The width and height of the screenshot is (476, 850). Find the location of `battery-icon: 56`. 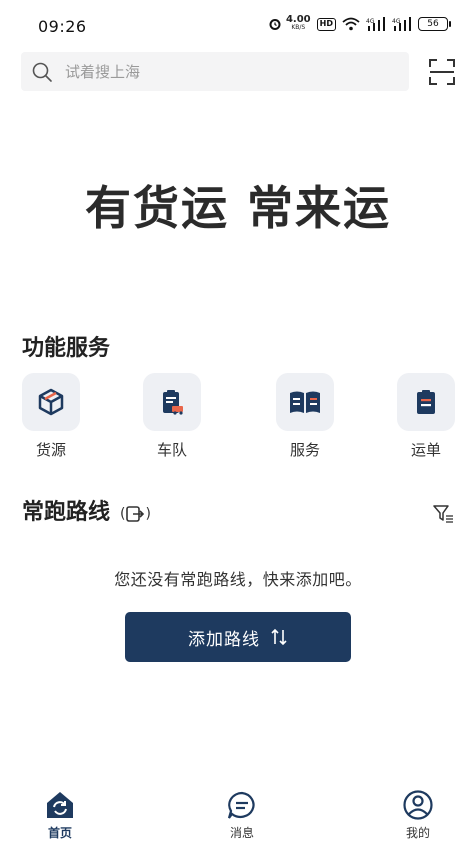

battery-icon: 56 is located at coordinates (434, 24).